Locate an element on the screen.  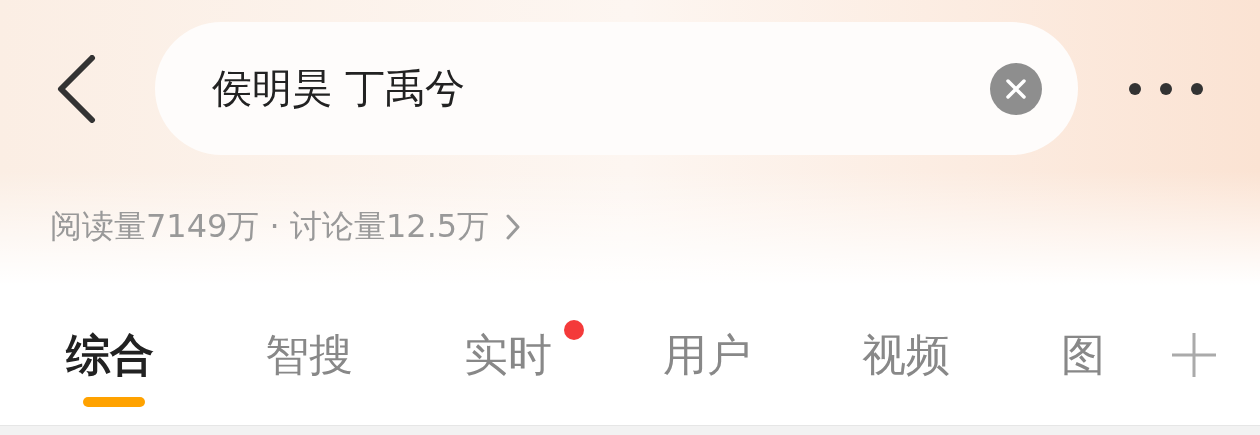
tab: 图 is located at coordinates (1110, 355).